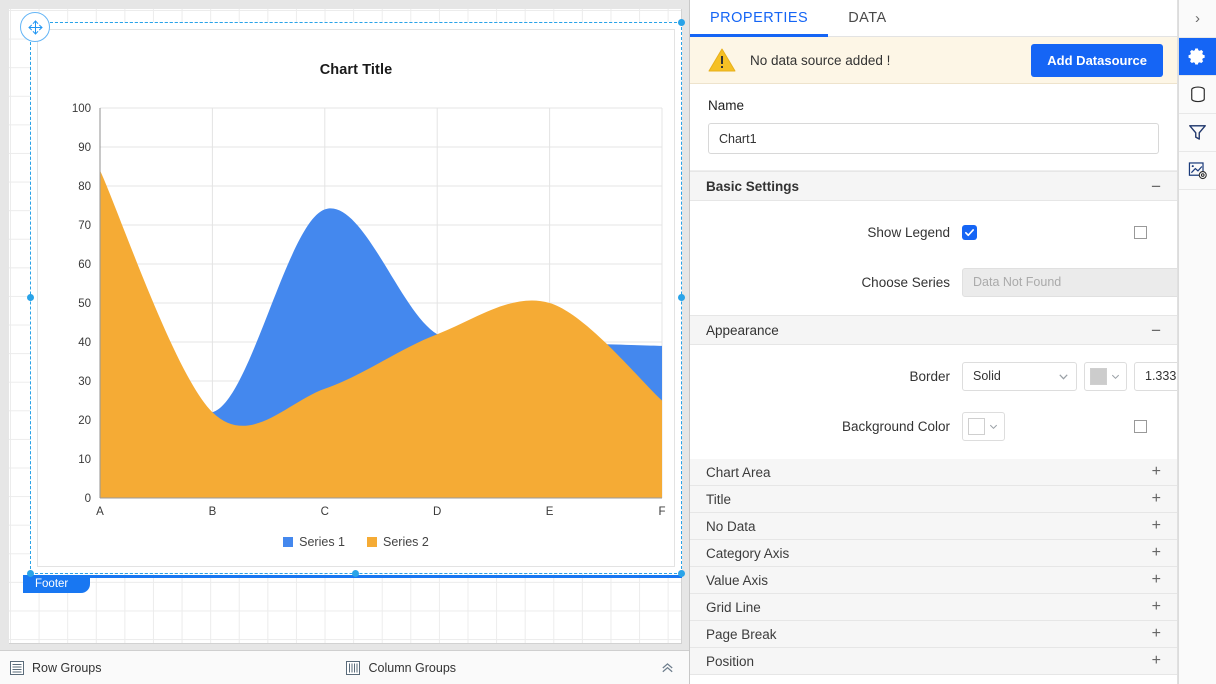 The height and width of the screenshot is (684, 1216). Describe the element at coordinates (1098, 376) in the screenshot. I see `border-color-swatch` at that location.